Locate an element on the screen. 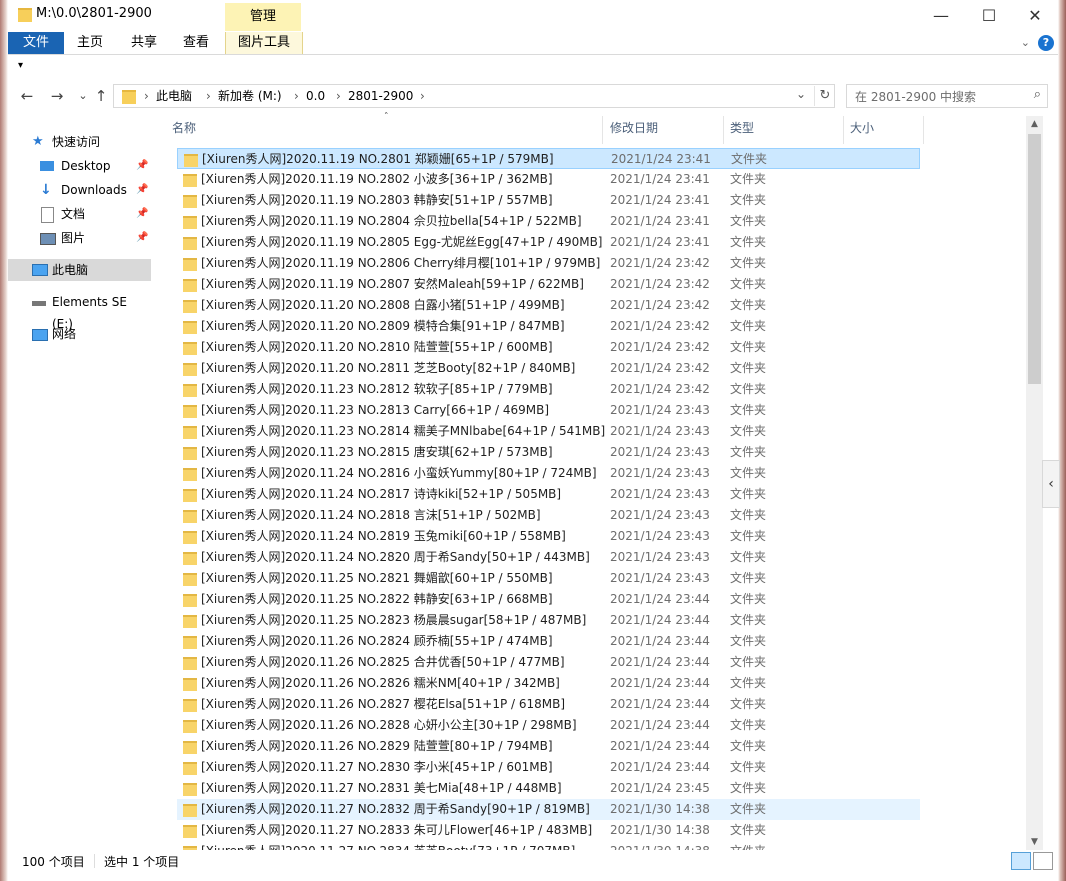 The height and width of the screenshot is (881, 1066). maximize-button: ☐ is located at coordinates (989, 16).